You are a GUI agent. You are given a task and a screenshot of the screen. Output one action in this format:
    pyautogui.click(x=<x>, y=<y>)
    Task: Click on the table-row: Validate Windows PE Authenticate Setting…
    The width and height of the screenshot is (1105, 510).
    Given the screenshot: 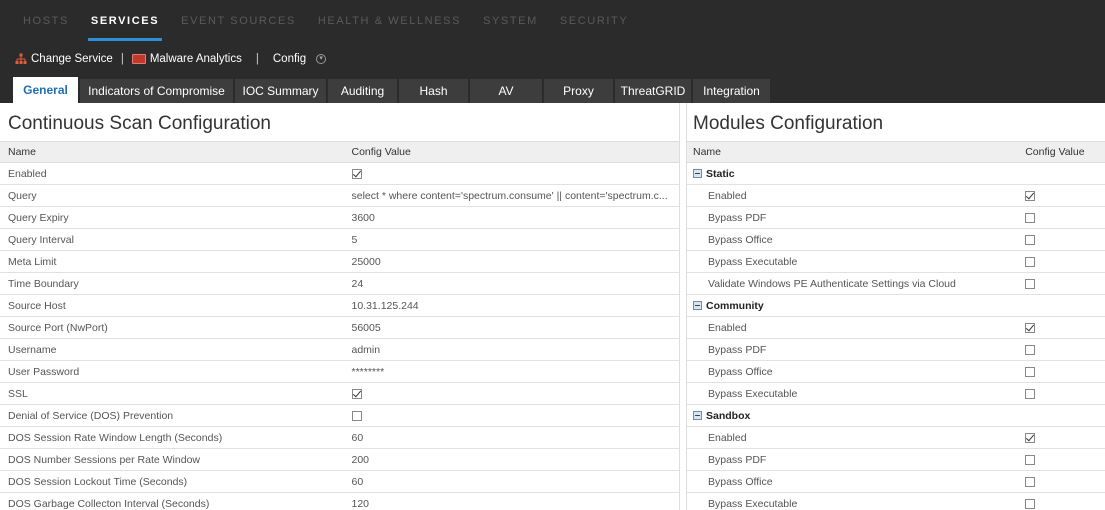 What is the action you would take?
    pyautogui.click(x=896, y=284)
    